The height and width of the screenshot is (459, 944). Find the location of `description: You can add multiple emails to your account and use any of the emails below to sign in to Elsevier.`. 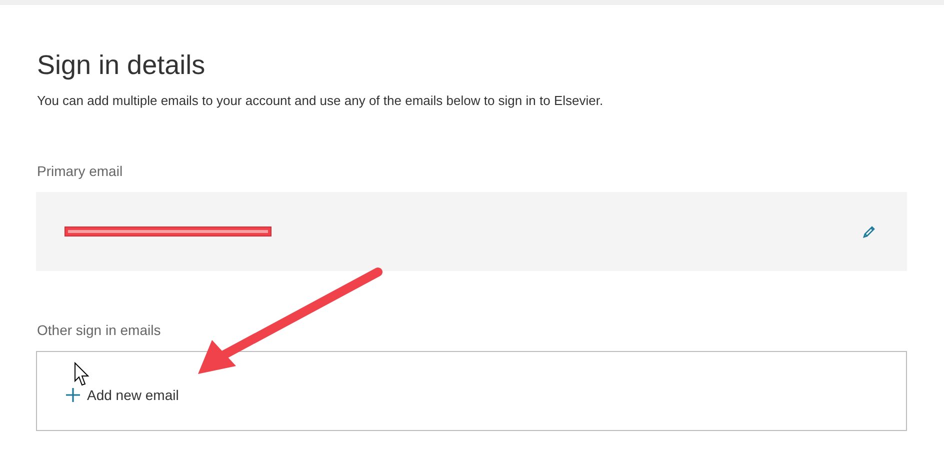

description: You can add multiple emails to your account and use any of the emails below to sign in to Elsevier. is located at coordinates (320, 101).